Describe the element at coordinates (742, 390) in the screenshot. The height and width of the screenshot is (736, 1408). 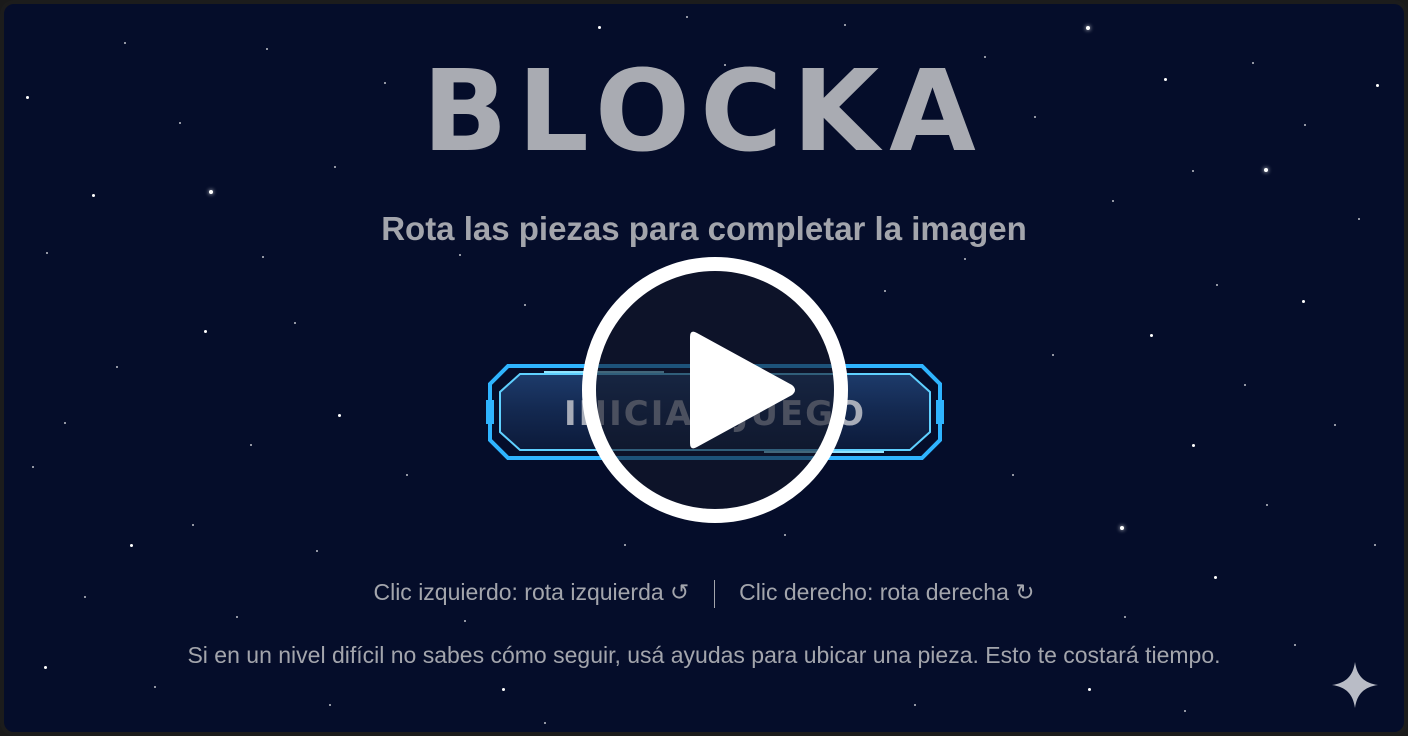
I see `play-icon` at that location.